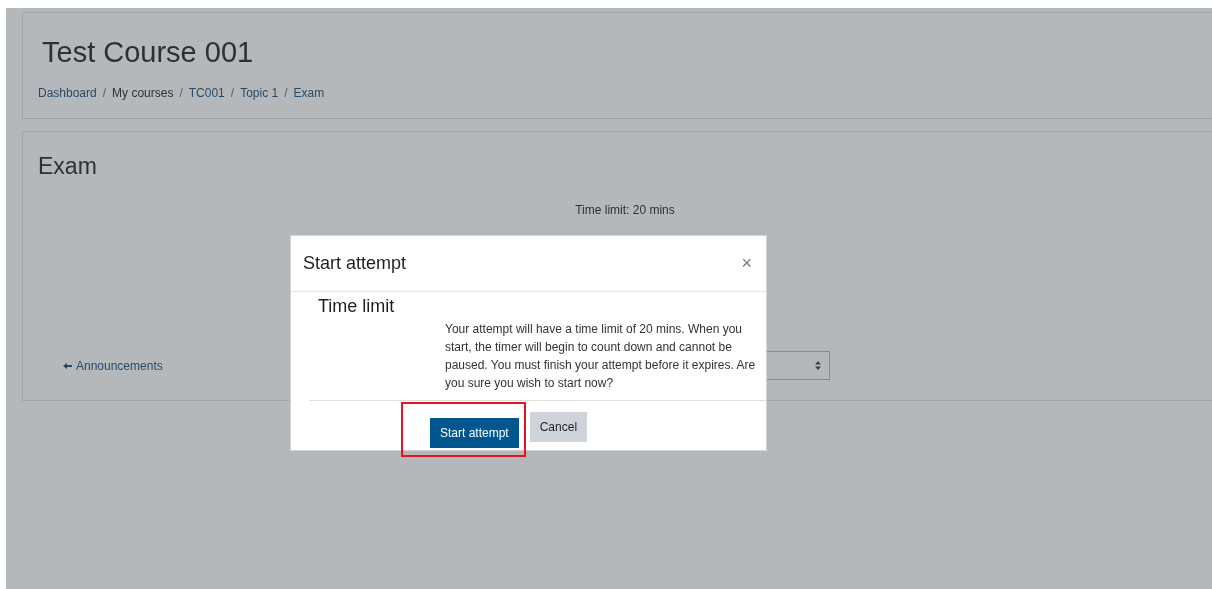 This screenshot has width=1212, height=589. I want to click on breadcrumb-link: Topic 1, so click(259, 93).